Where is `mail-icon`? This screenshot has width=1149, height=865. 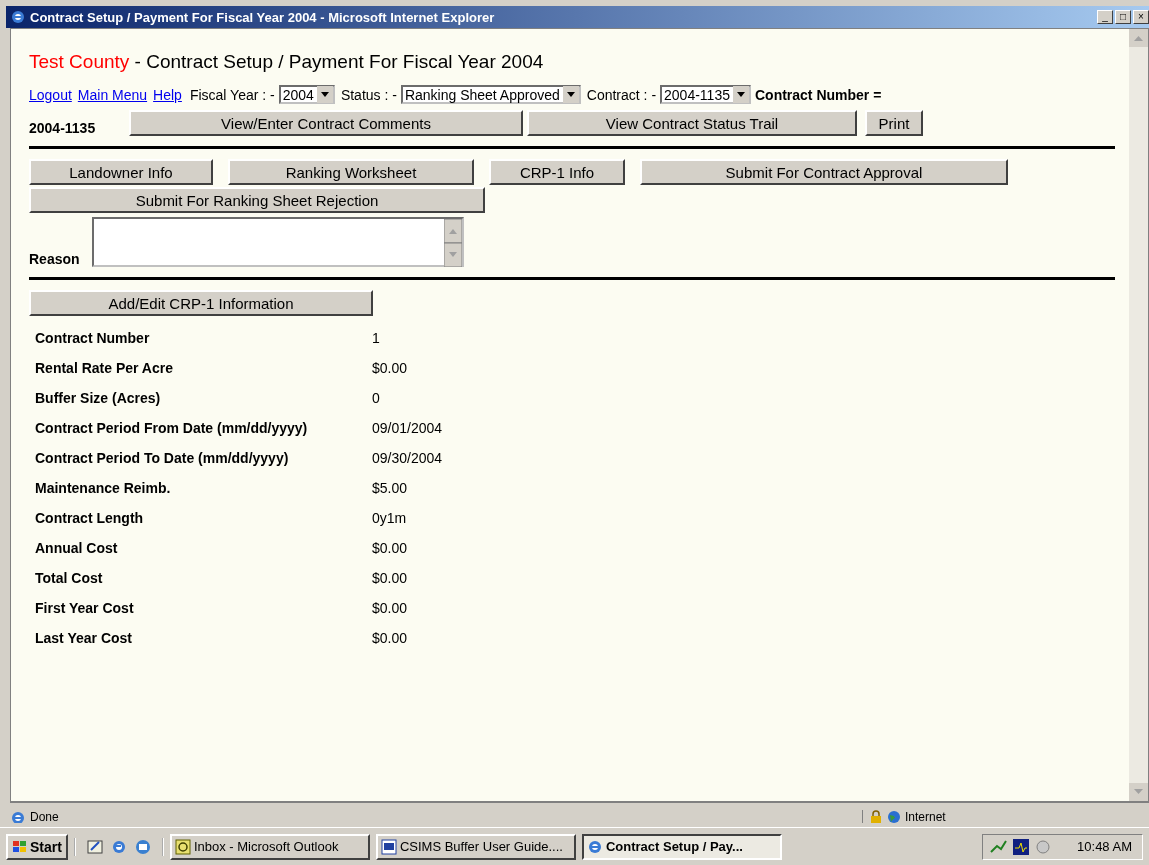 mail-icon is located at coordinates (142, 846).